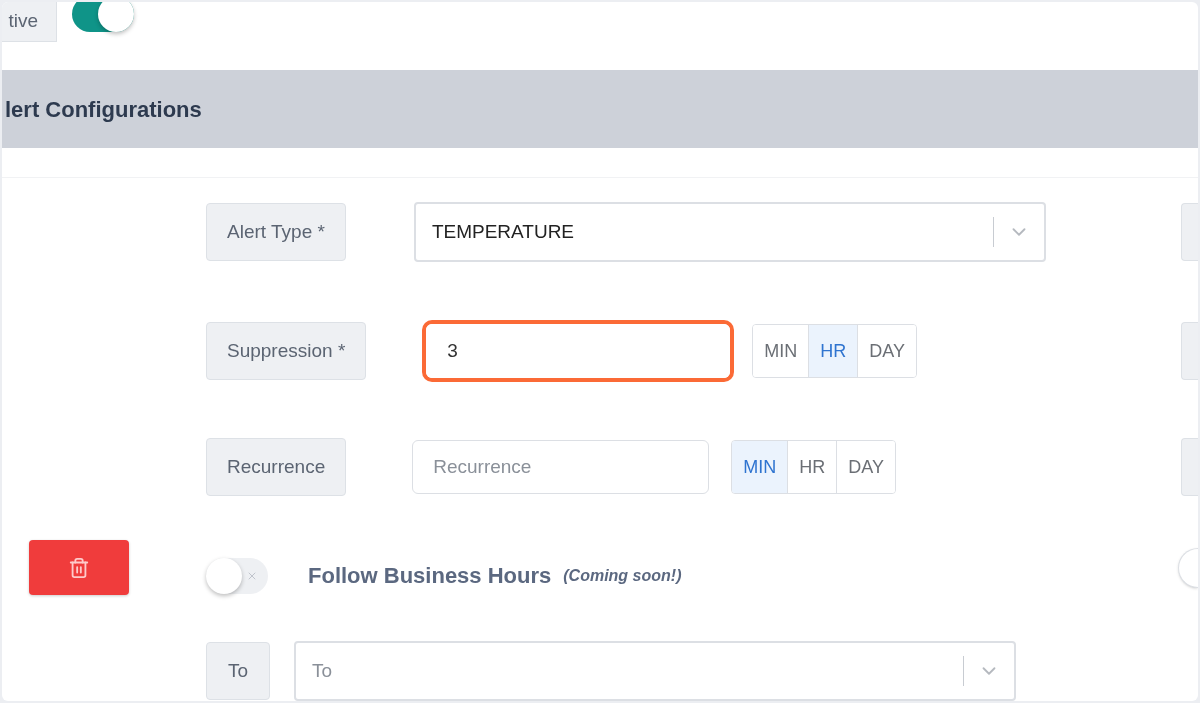 This screenshot has height=703, width=1200. Describe the element at coordinates (760, 467) in the screenshot. I see `unit-option: MIN` at that location.